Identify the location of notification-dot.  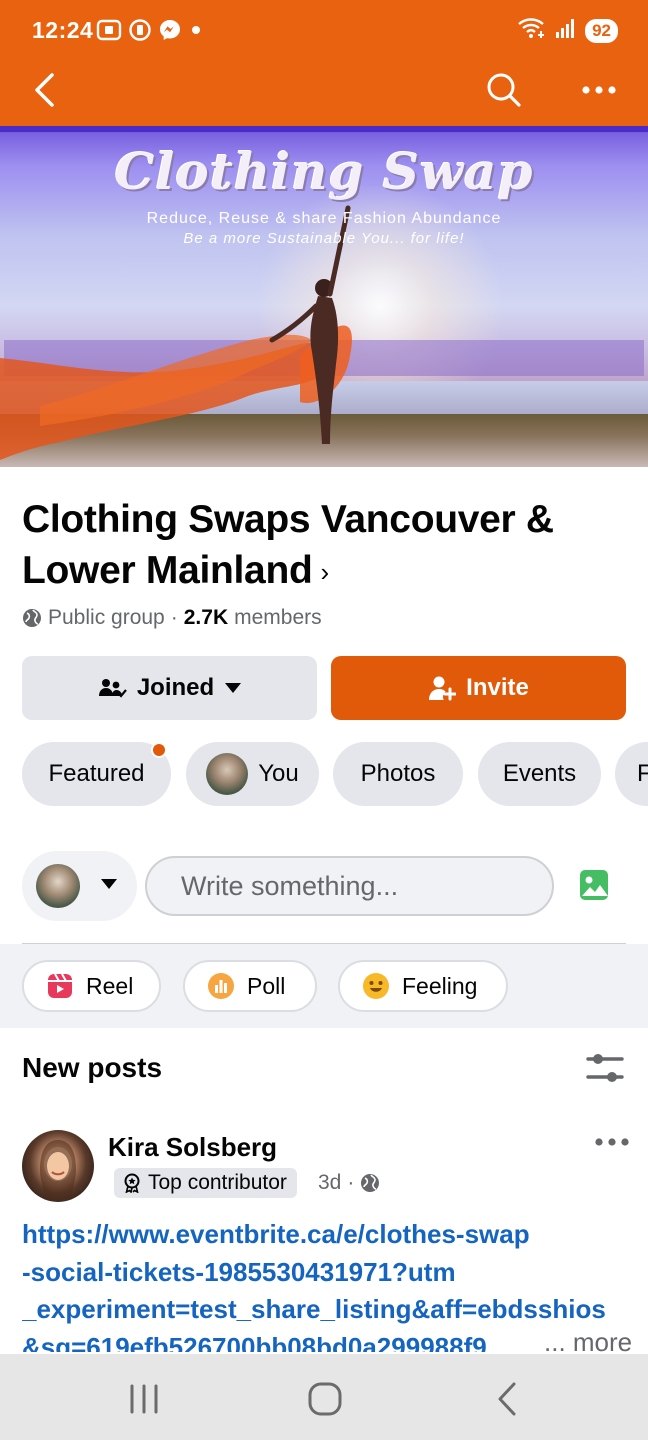
(159, 750).